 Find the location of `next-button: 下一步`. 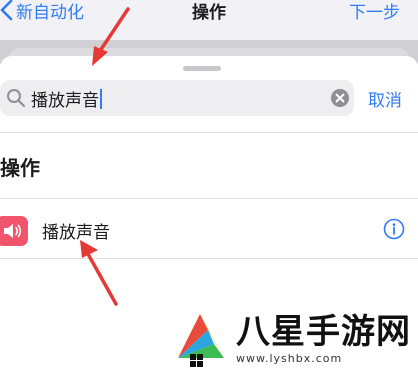

next-button: 下一步 is located at coordinates (374, 11).